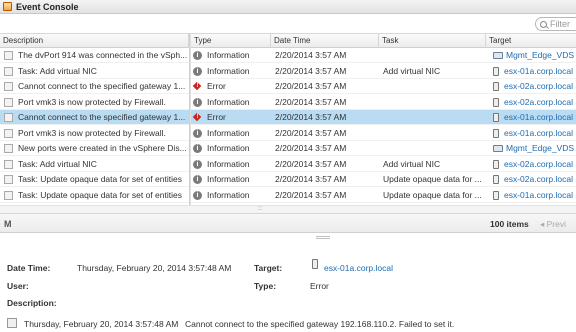 The image size is (576, 332). What do you see at coordinates (9, 224) in the screenshot?
I see `export-icon: M` at bounding box center [9, 224].